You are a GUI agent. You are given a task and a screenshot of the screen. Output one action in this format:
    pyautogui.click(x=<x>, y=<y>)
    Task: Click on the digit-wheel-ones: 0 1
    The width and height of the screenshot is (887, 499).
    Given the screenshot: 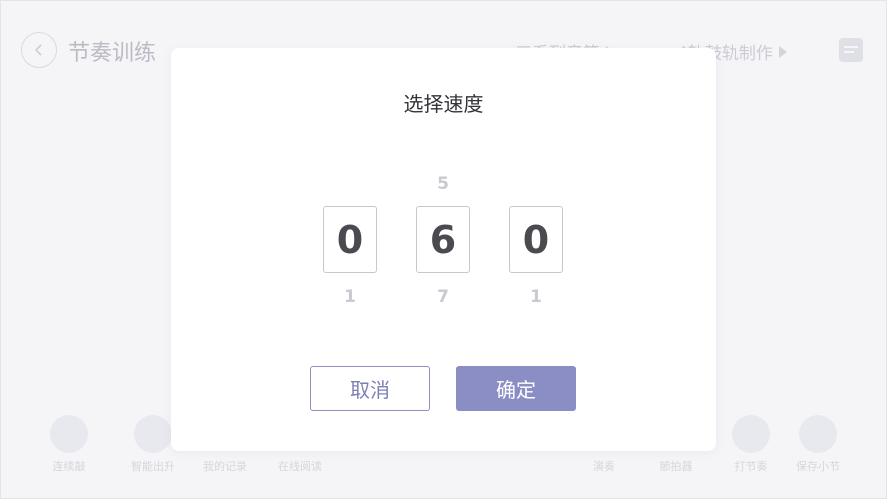 What is the action you would take?
    pyautogui.click(x=536, y=240)
    